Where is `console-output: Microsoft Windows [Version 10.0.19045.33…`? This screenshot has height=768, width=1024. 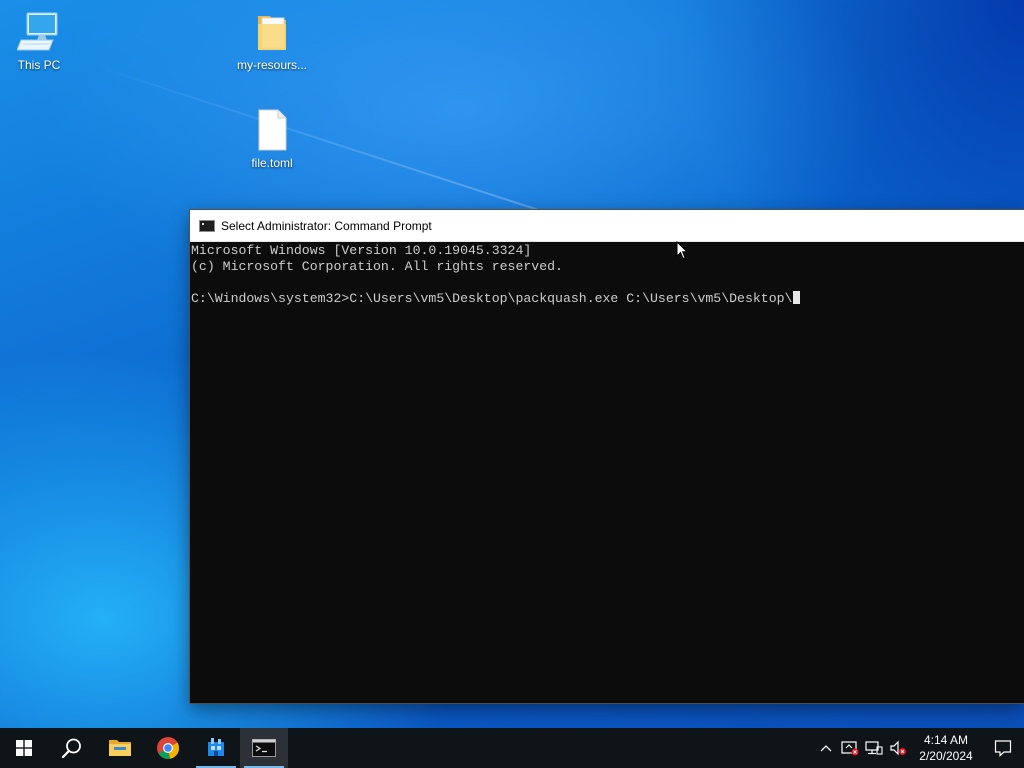
console-output: Microsoft Windows [Version 10.0.19045.33… is located at coordinates (607, 274).